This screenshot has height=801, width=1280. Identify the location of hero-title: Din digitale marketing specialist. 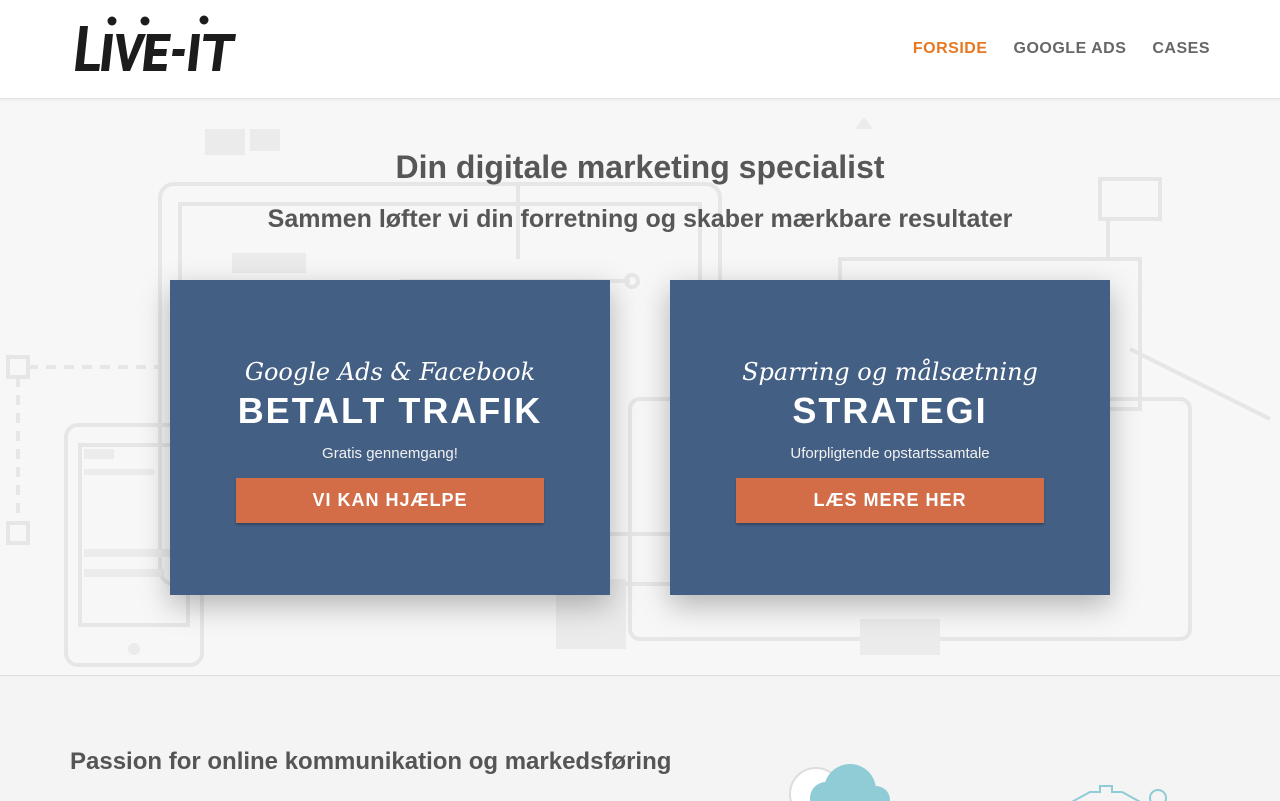
(640, 167).